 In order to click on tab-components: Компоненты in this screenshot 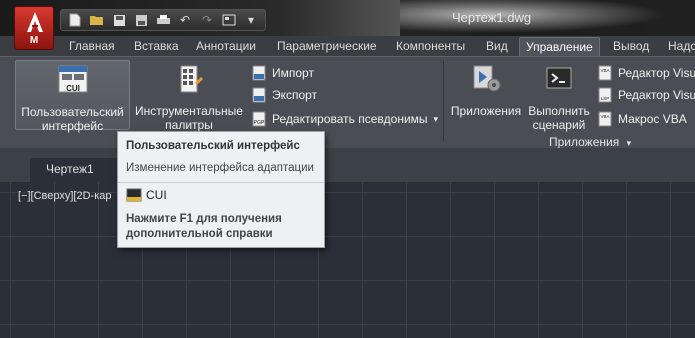, I will do `click(430, 46)`.